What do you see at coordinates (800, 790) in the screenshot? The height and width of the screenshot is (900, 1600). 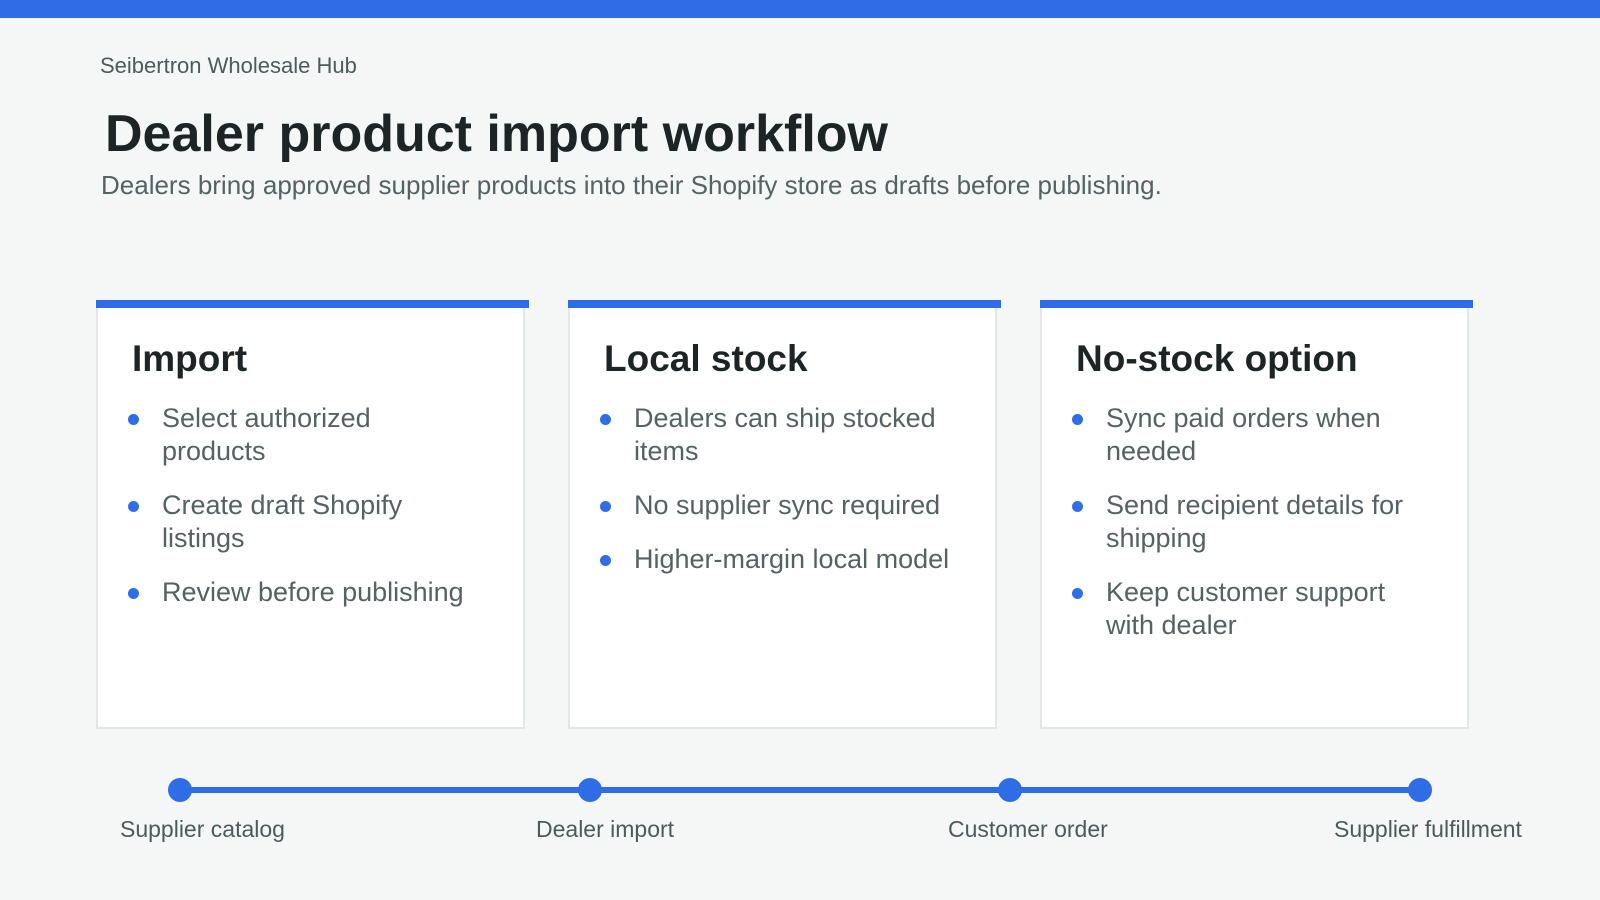 I see `timeline-connector` at bounding box center [800, 790].